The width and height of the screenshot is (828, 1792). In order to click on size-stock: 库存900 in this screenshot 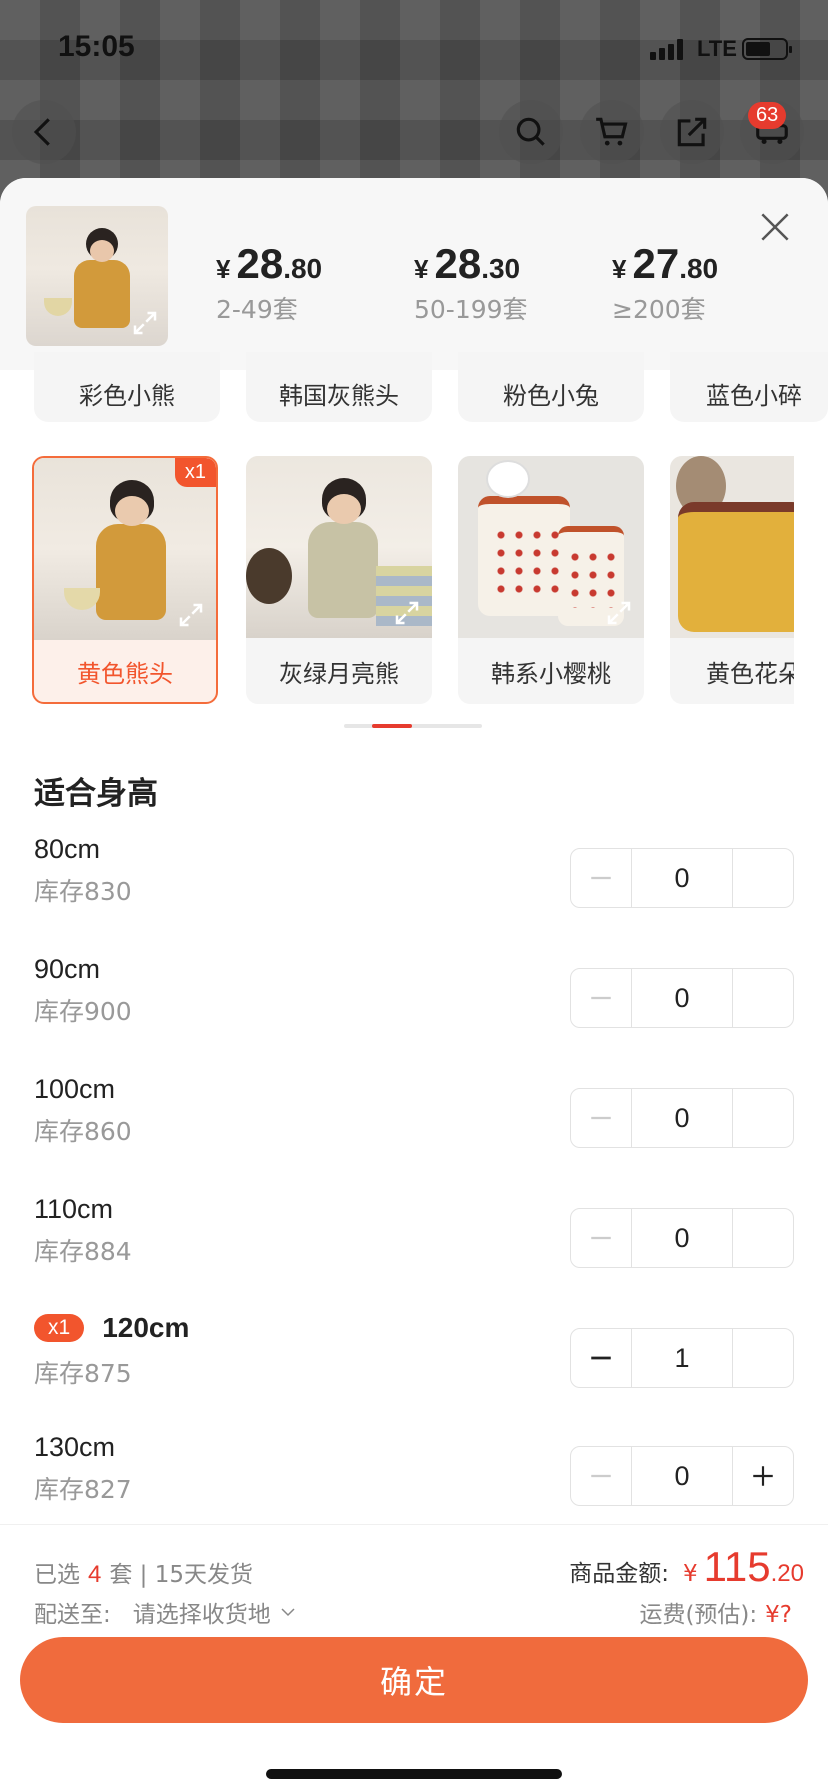, I will do `click(83, 1011)`.